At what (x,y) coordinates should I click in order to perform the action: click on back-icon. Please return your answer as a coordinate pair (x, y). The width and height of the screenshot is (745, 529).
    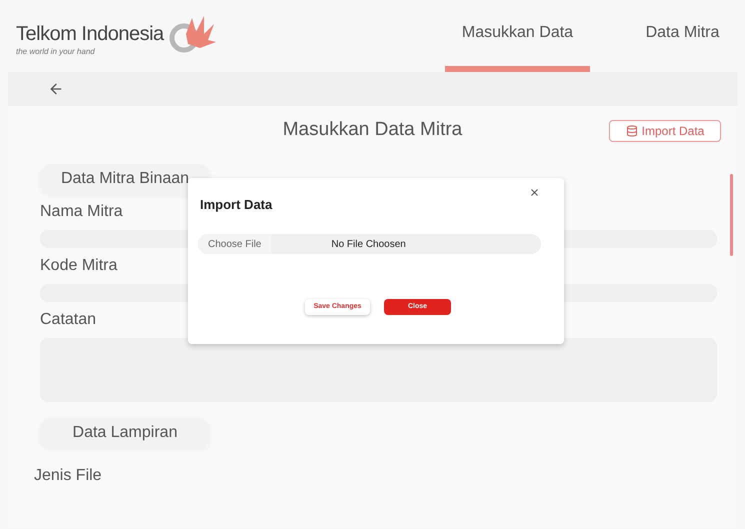
    Looking at the image, I should click on (56, 89).